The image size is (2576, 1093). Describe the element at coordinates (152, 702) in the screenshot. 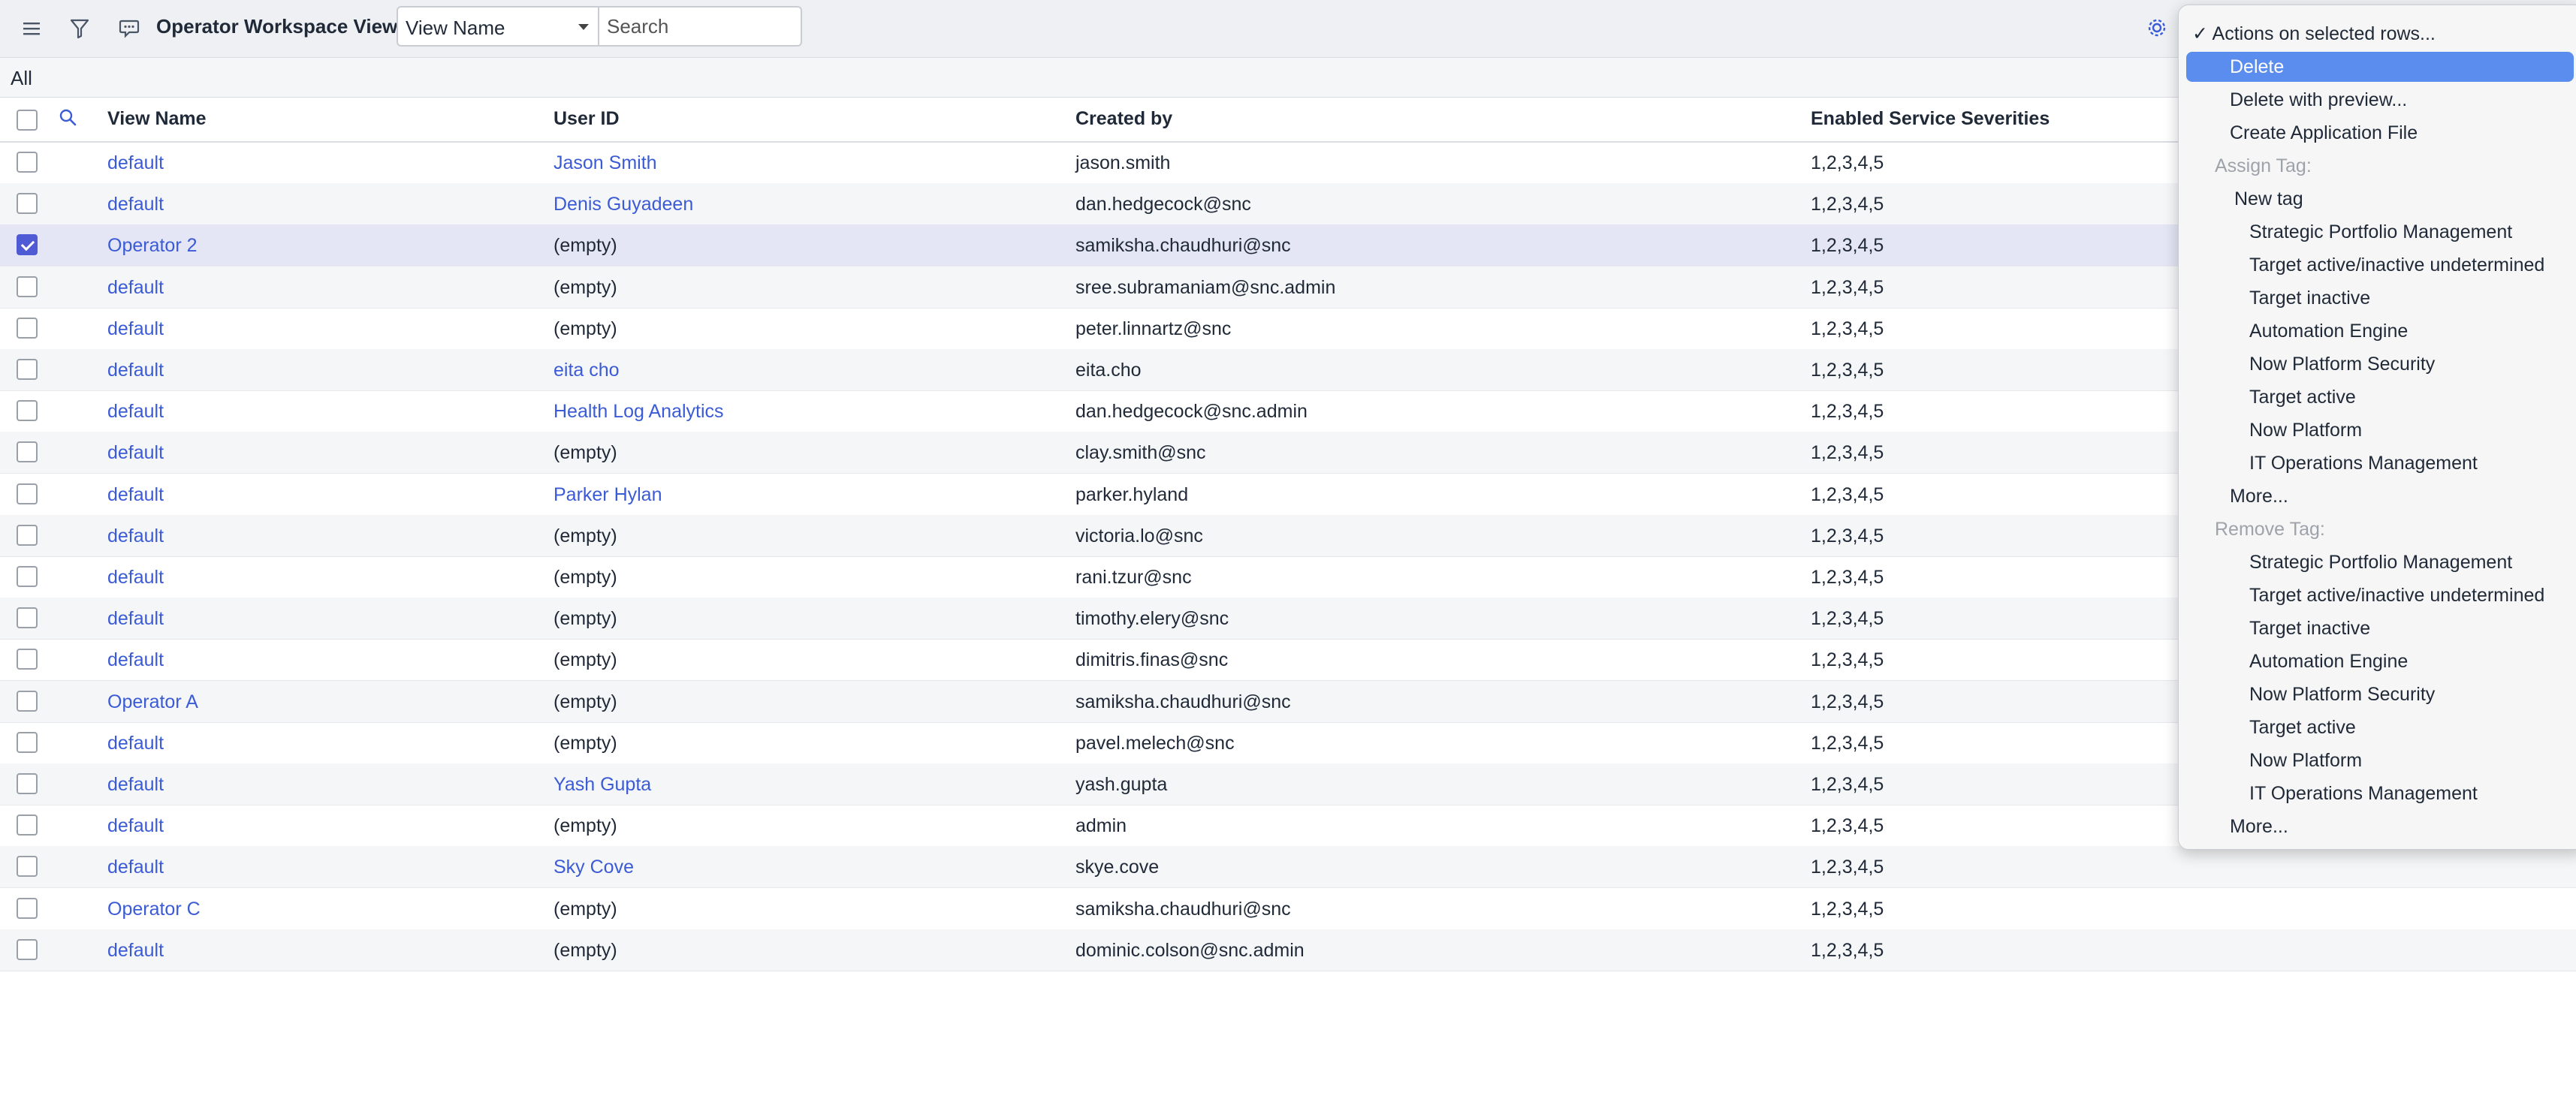

I see `cell-view-name: Operator A` at that location.